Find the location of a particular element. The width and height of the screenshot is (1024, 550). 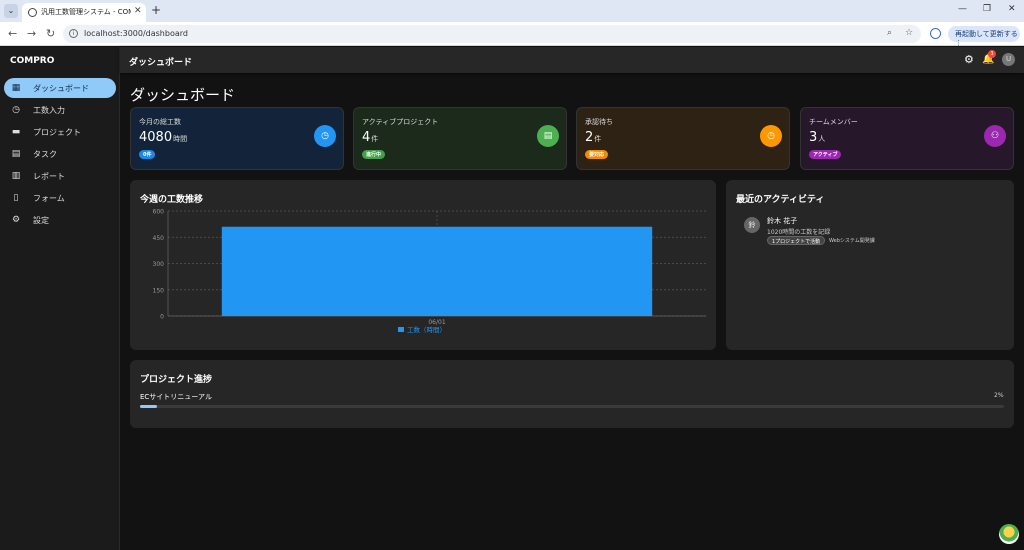

project-percent: 2% is located at coordinates (999, 395).